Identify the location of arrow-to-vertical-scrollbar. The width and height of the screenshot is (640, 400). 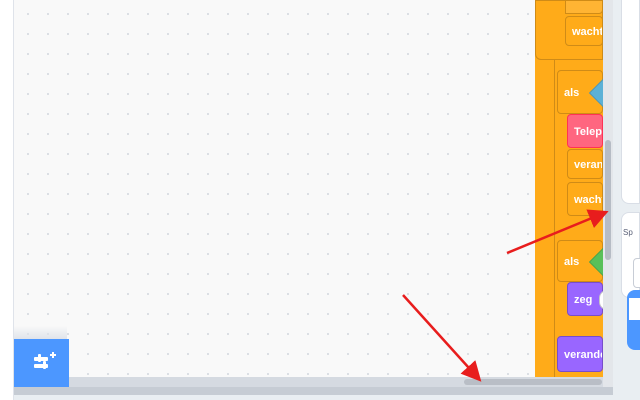
(557, 232).